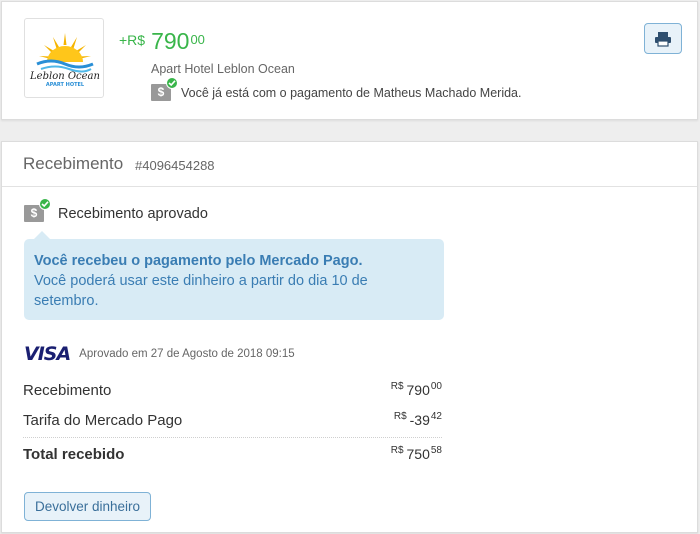  Describe the element at coordinates (88, 506) in the screenshot. I see `refund-button: Devolver dinheiro` at that location.